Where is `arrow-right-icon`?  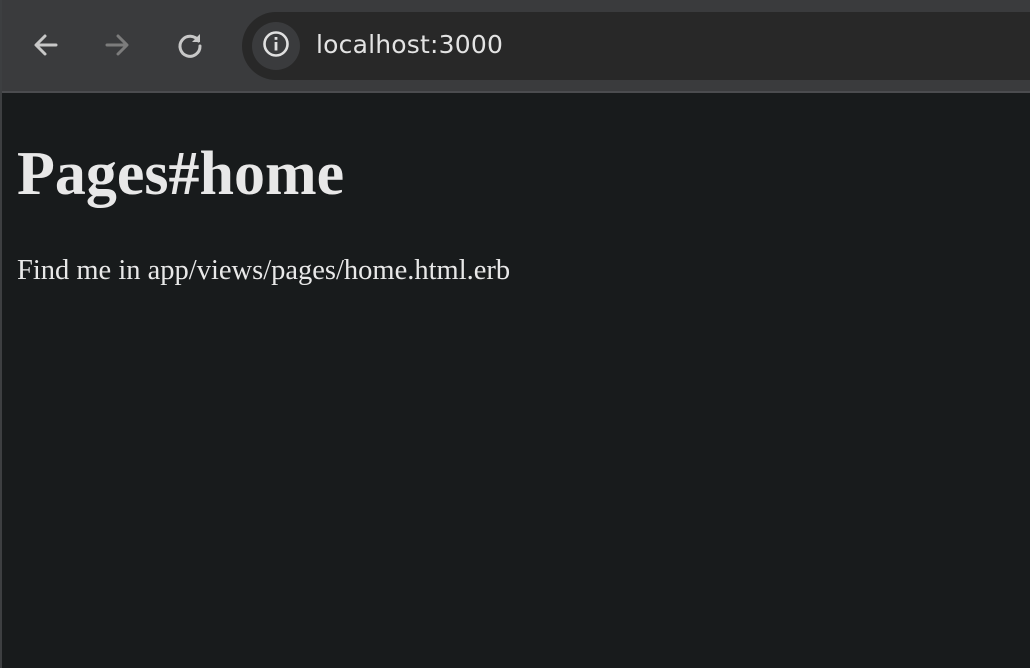
arrow-right-icon is located at coordinates (117, 45).